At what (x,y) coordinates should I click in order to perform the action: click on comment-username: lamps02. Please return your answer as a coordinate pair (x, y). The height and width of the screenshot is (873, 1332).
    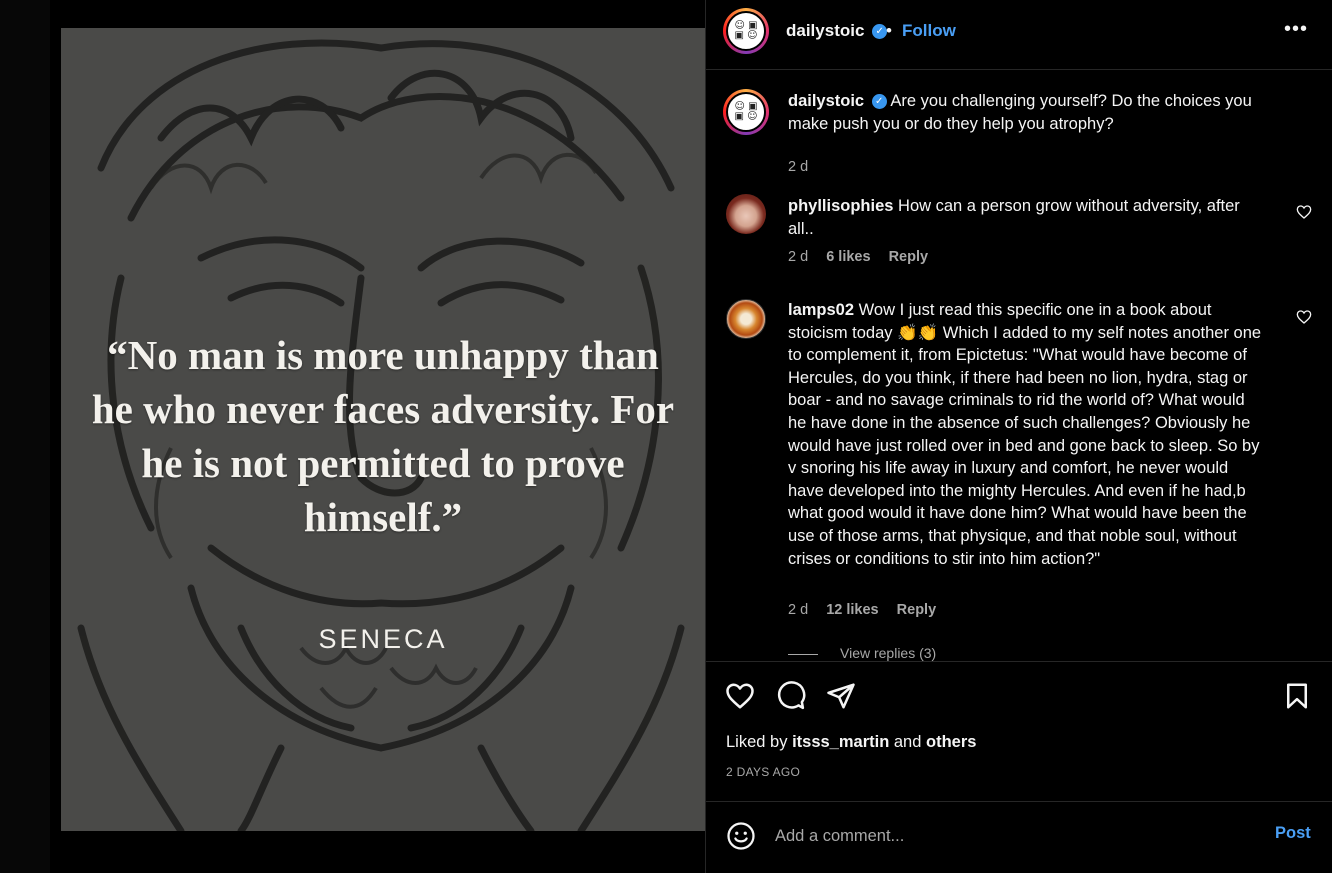
    Looking at the image, I should click on (821, 310).